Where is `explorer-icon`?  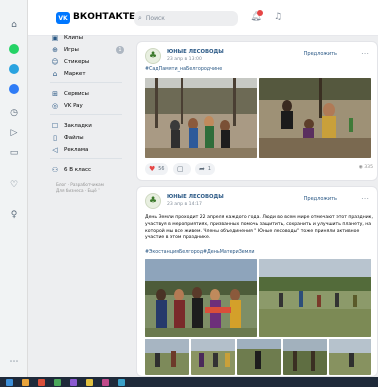
explorer-icon is located at coordinates (25, 382).